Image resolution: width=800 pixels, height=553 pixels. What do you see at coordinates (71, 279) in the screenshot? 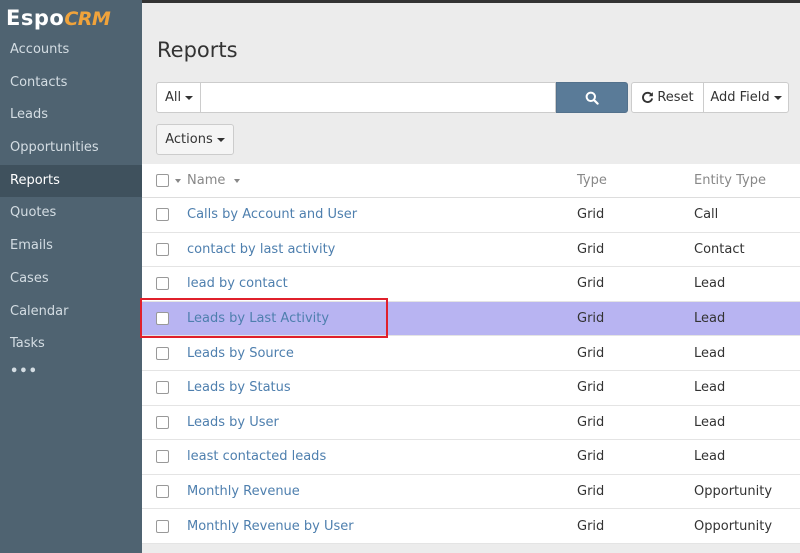
I see `sidebar-item-cases: Cases` at bounding box center [71, 279].